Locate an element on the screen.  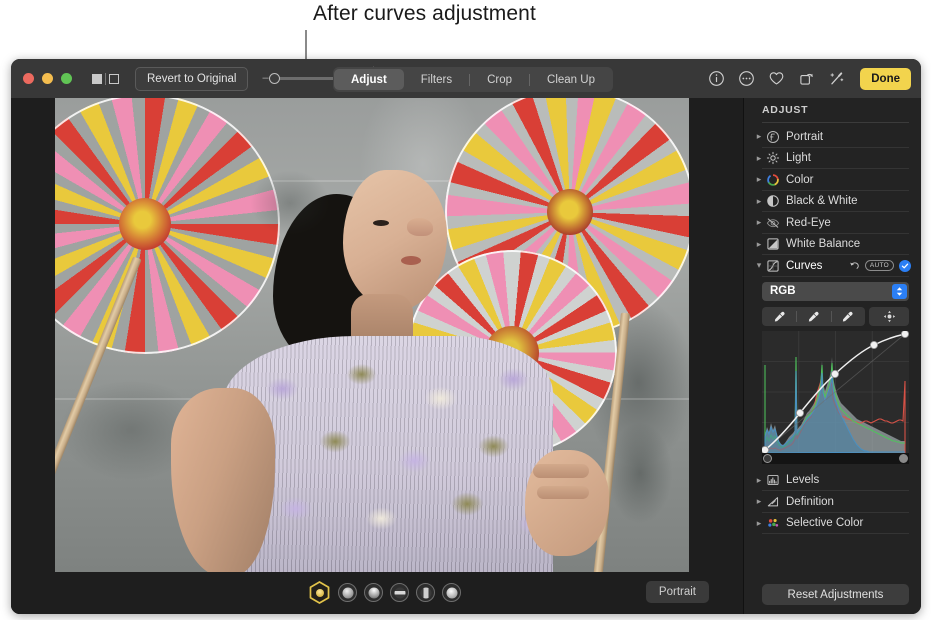
edit-mode-tabs: Adjust Filters Crop Clean Up is located at coordinates (473, 79).